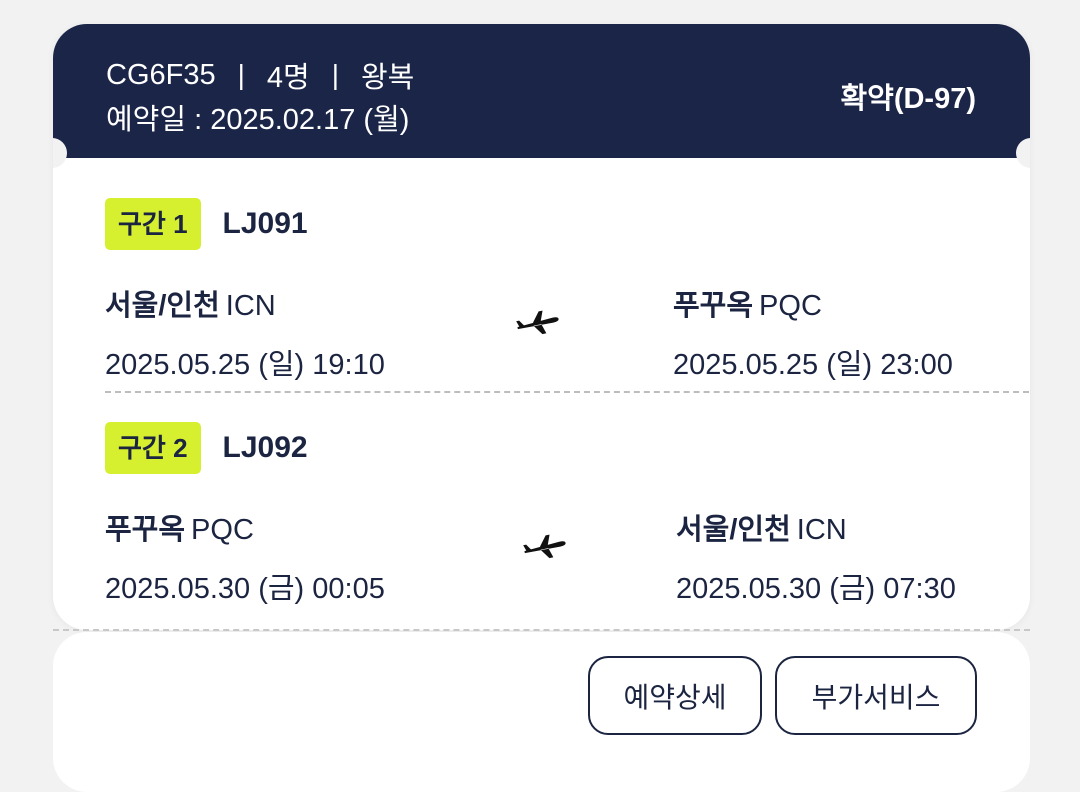  Describe the element at coordinates (222, 530) in the screenshot. I see `departure-code: PQC` at that location.